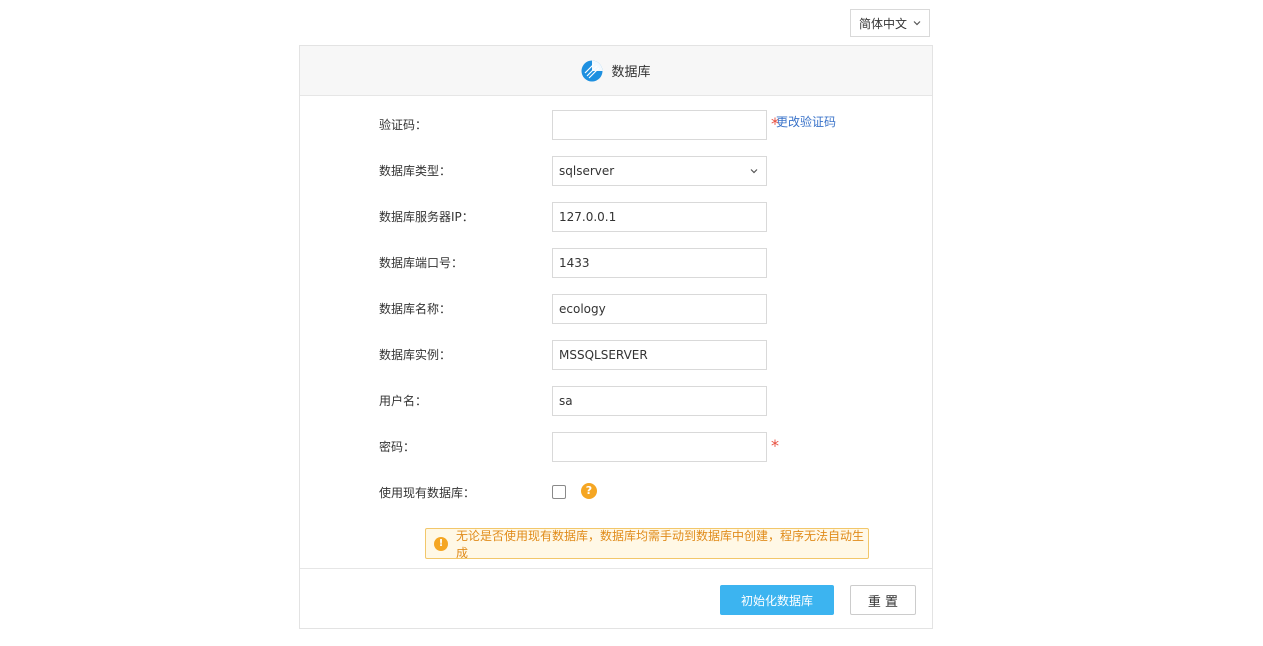 This screenshot has height=646, width=1263. I want to click on warning-icon: !, so click(441, 543).